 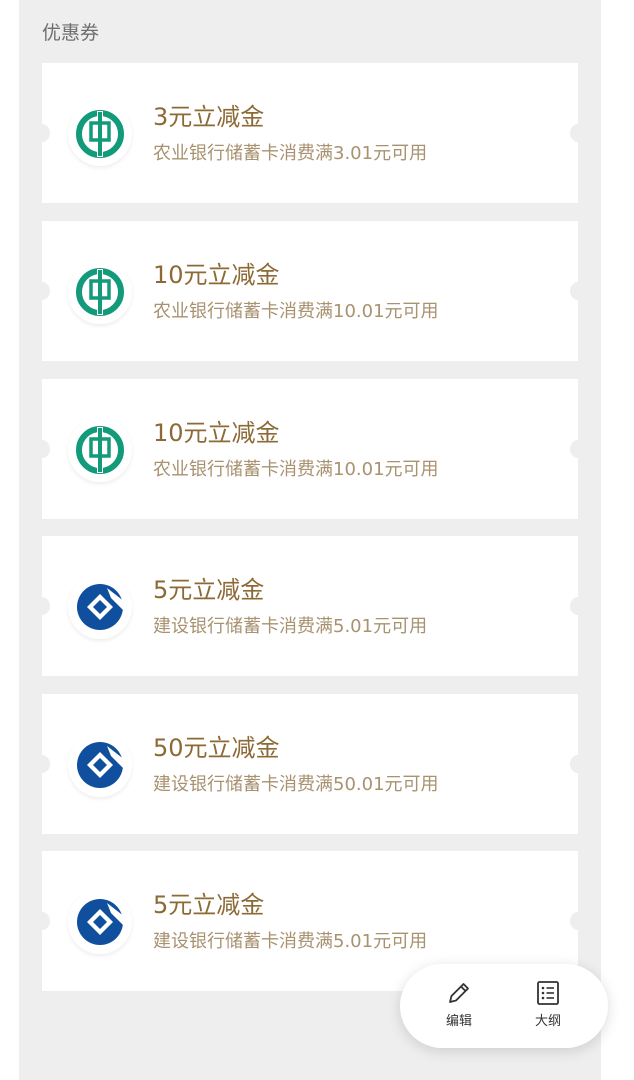 What do you see at coordinates (458, 1021) in the screenshot?
I see `edit-label: 编辑` at bounding box center [458, 1021].